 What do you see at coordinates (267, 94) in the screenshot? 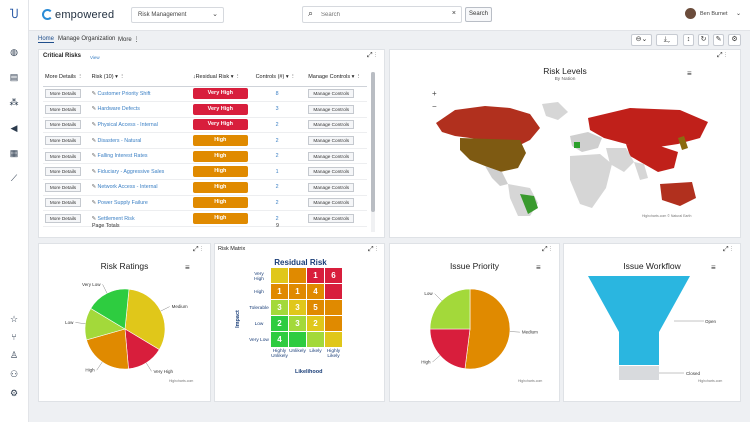
I see `controls-count-link: 8` at bounding box center [267, 94].